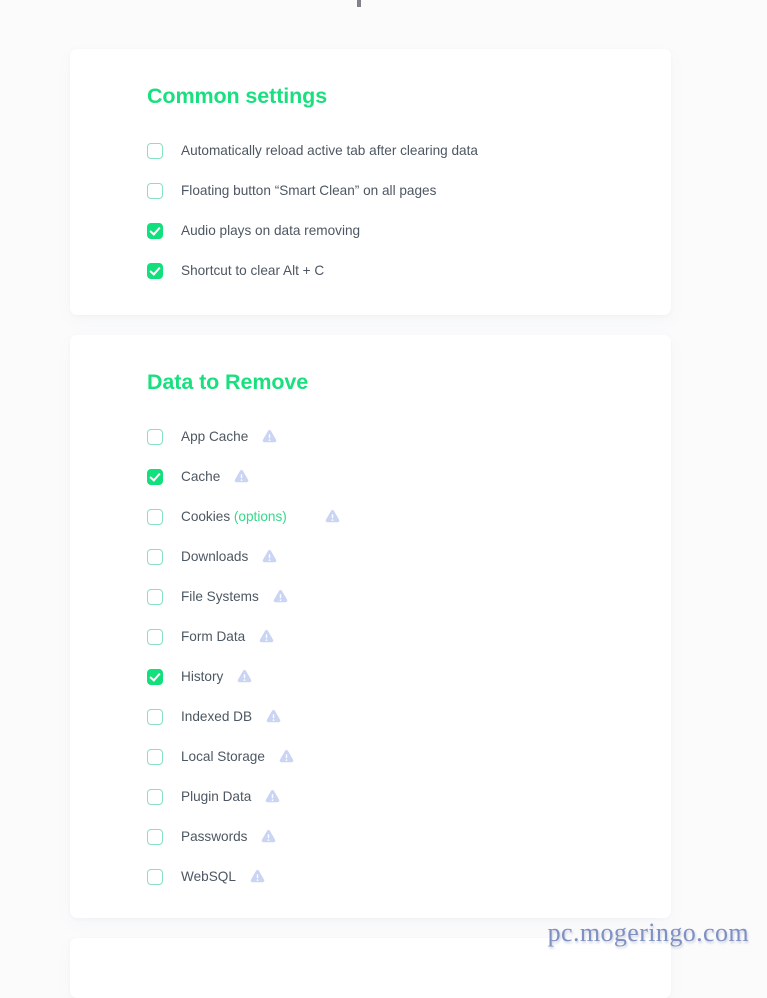 The image size is (767, 998). Describe the element at coordinates (409, 597) in the screenshot. I see `option-row: File Systems` at that location.